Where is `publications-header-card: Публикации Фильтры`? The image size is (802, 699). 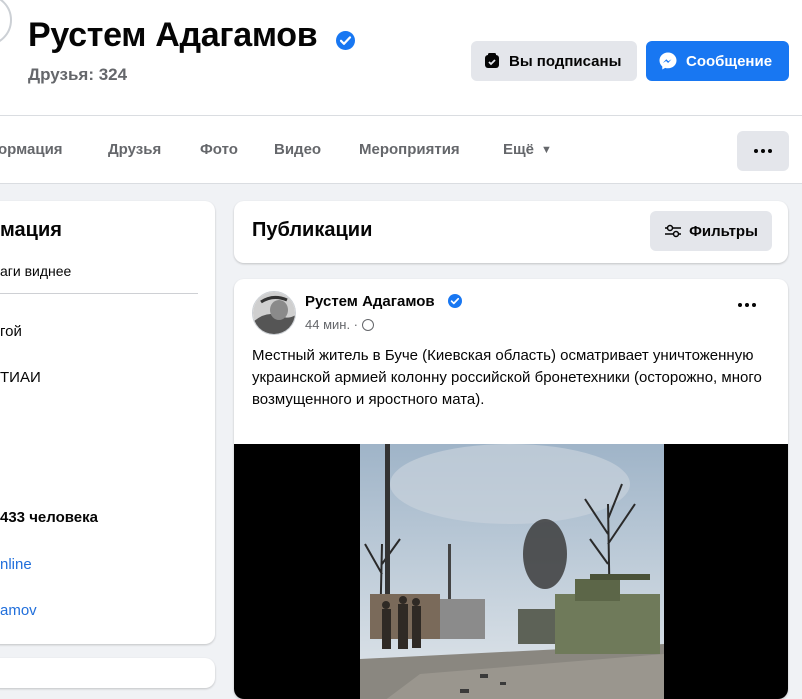 publications-header-card: Публикации Фильтры is located at coordinates (511, 232).